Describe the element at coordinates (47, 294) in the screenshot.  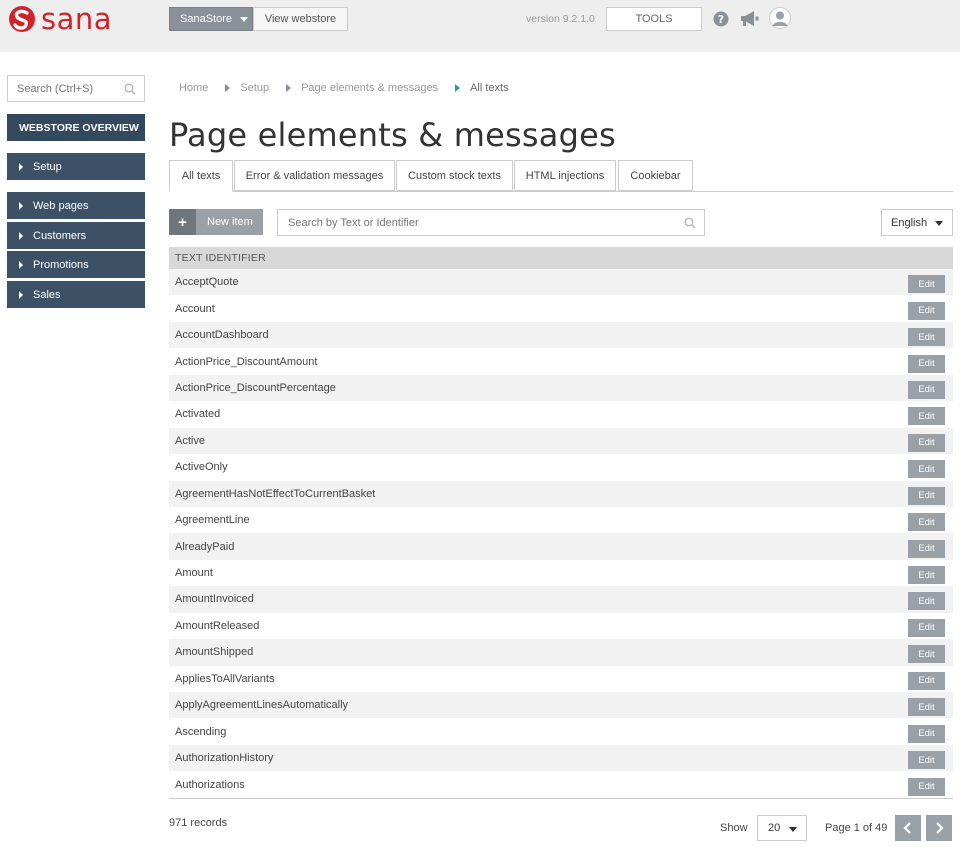
I see `sidebar-item-label: Sales` at that location.